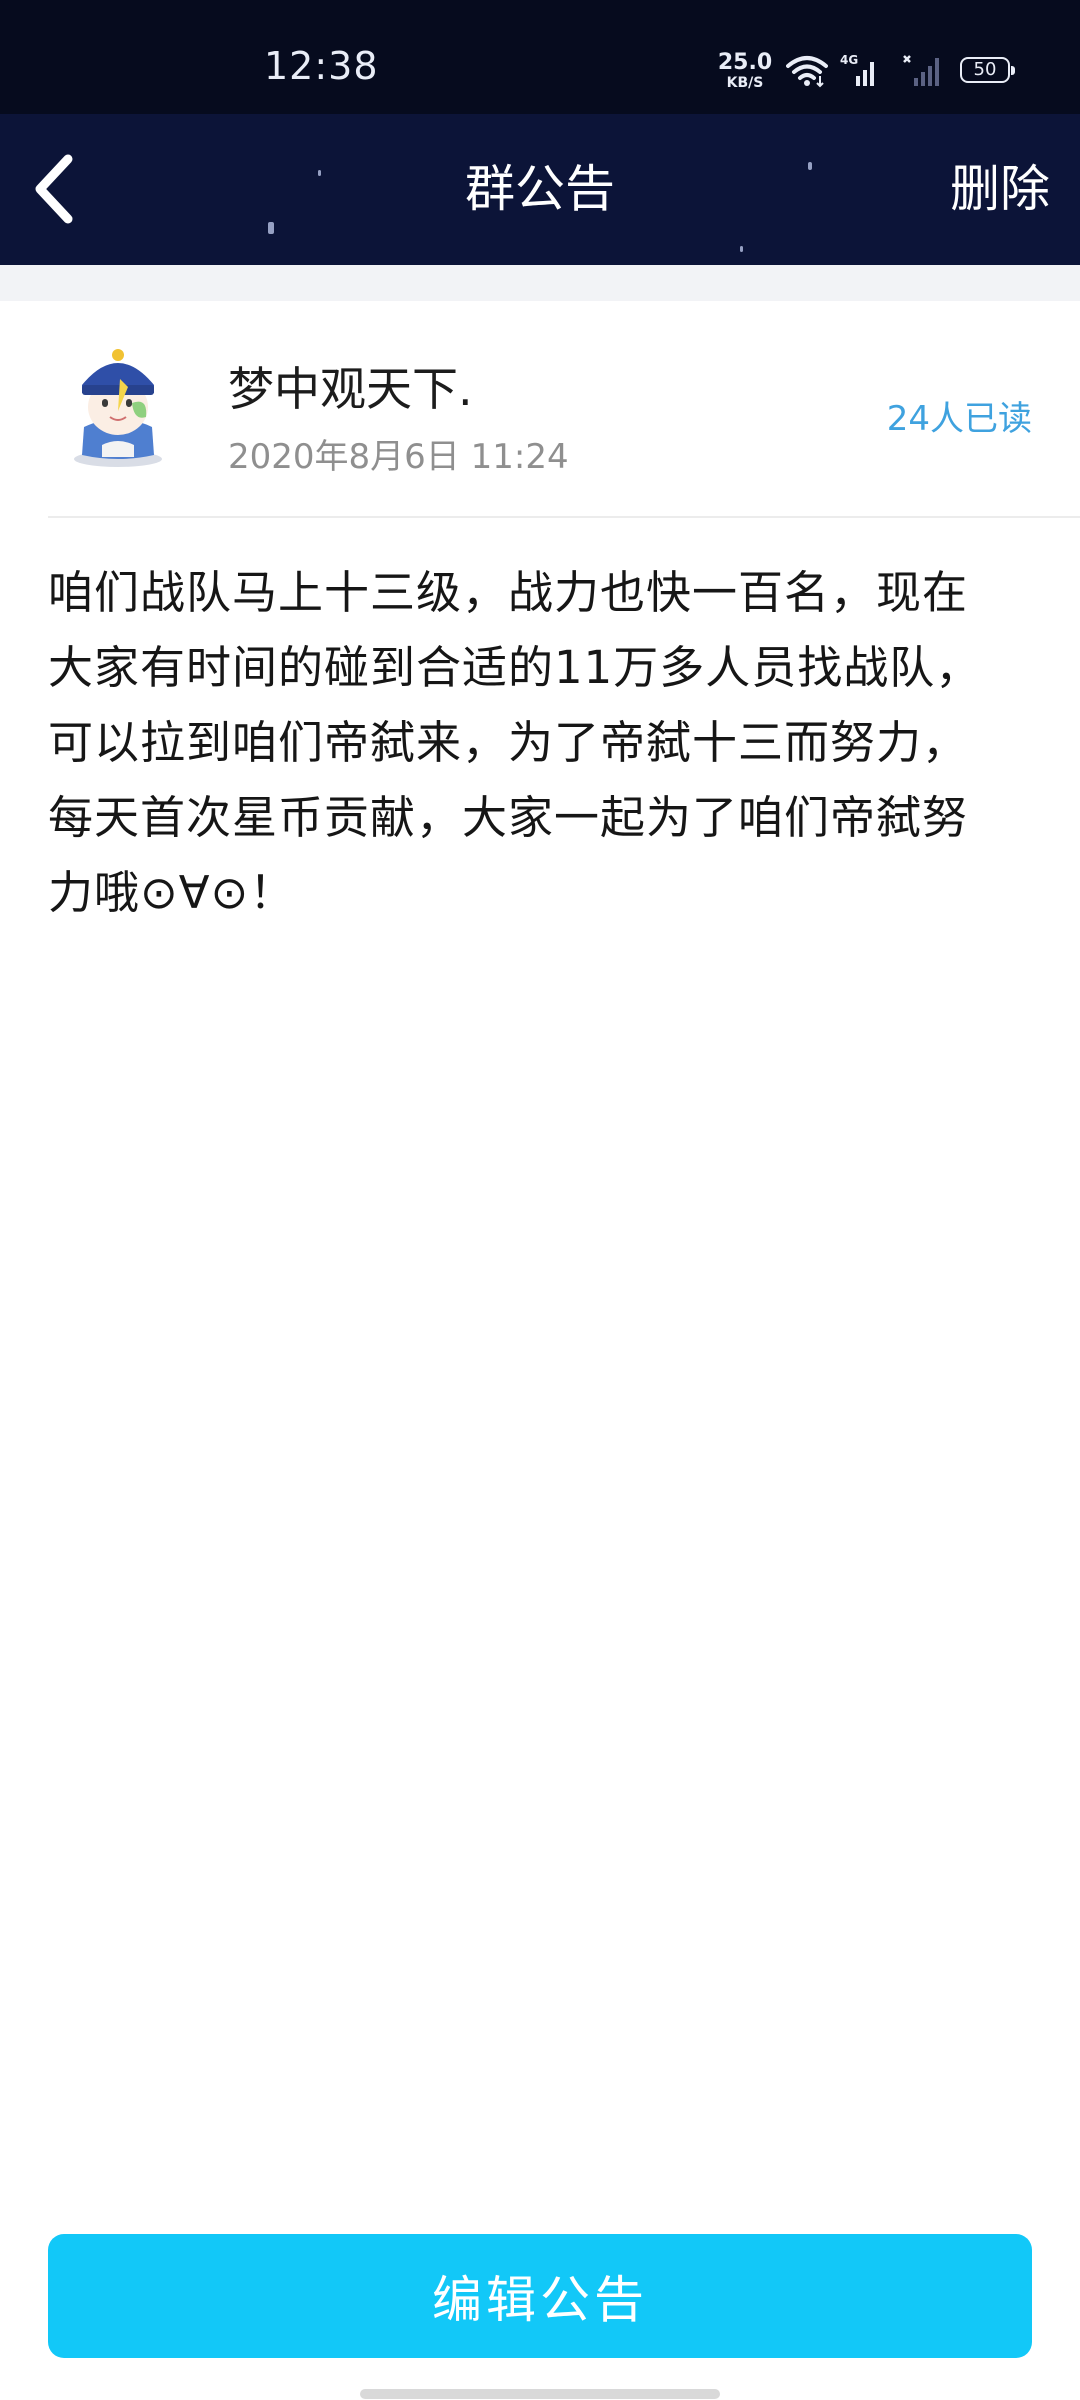  I want to click on divider, so click(564, 517).